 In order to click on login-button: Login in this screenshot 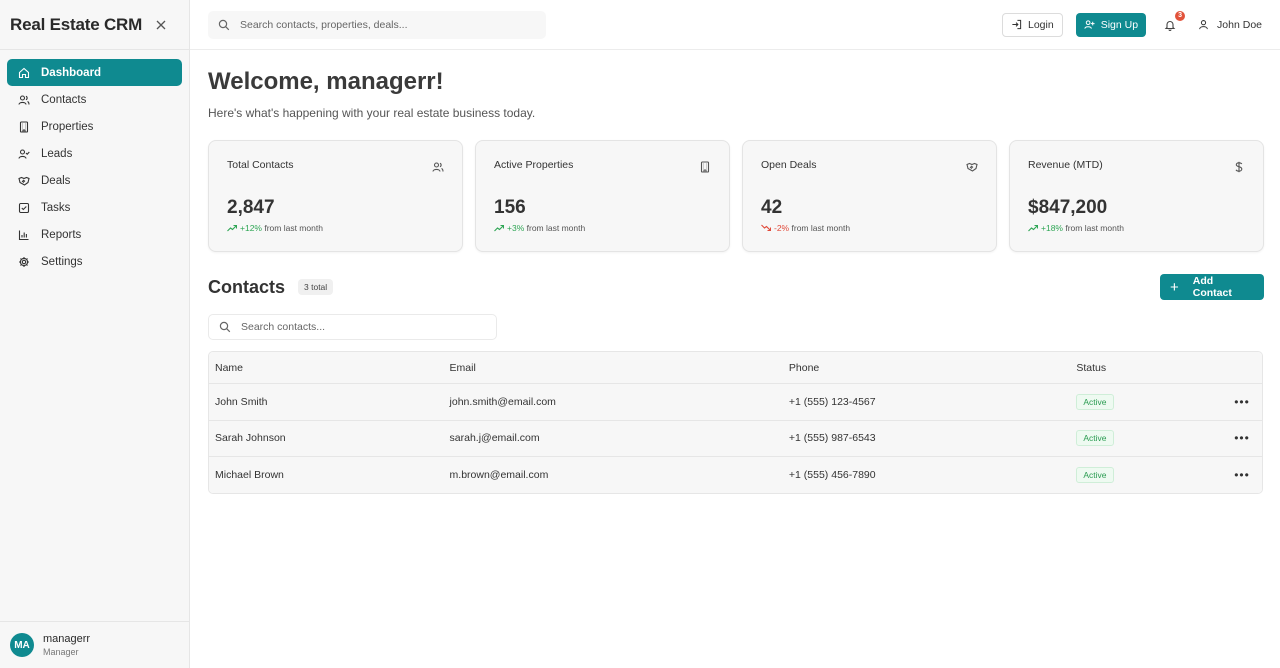, I will do `click(1032, 24)`.